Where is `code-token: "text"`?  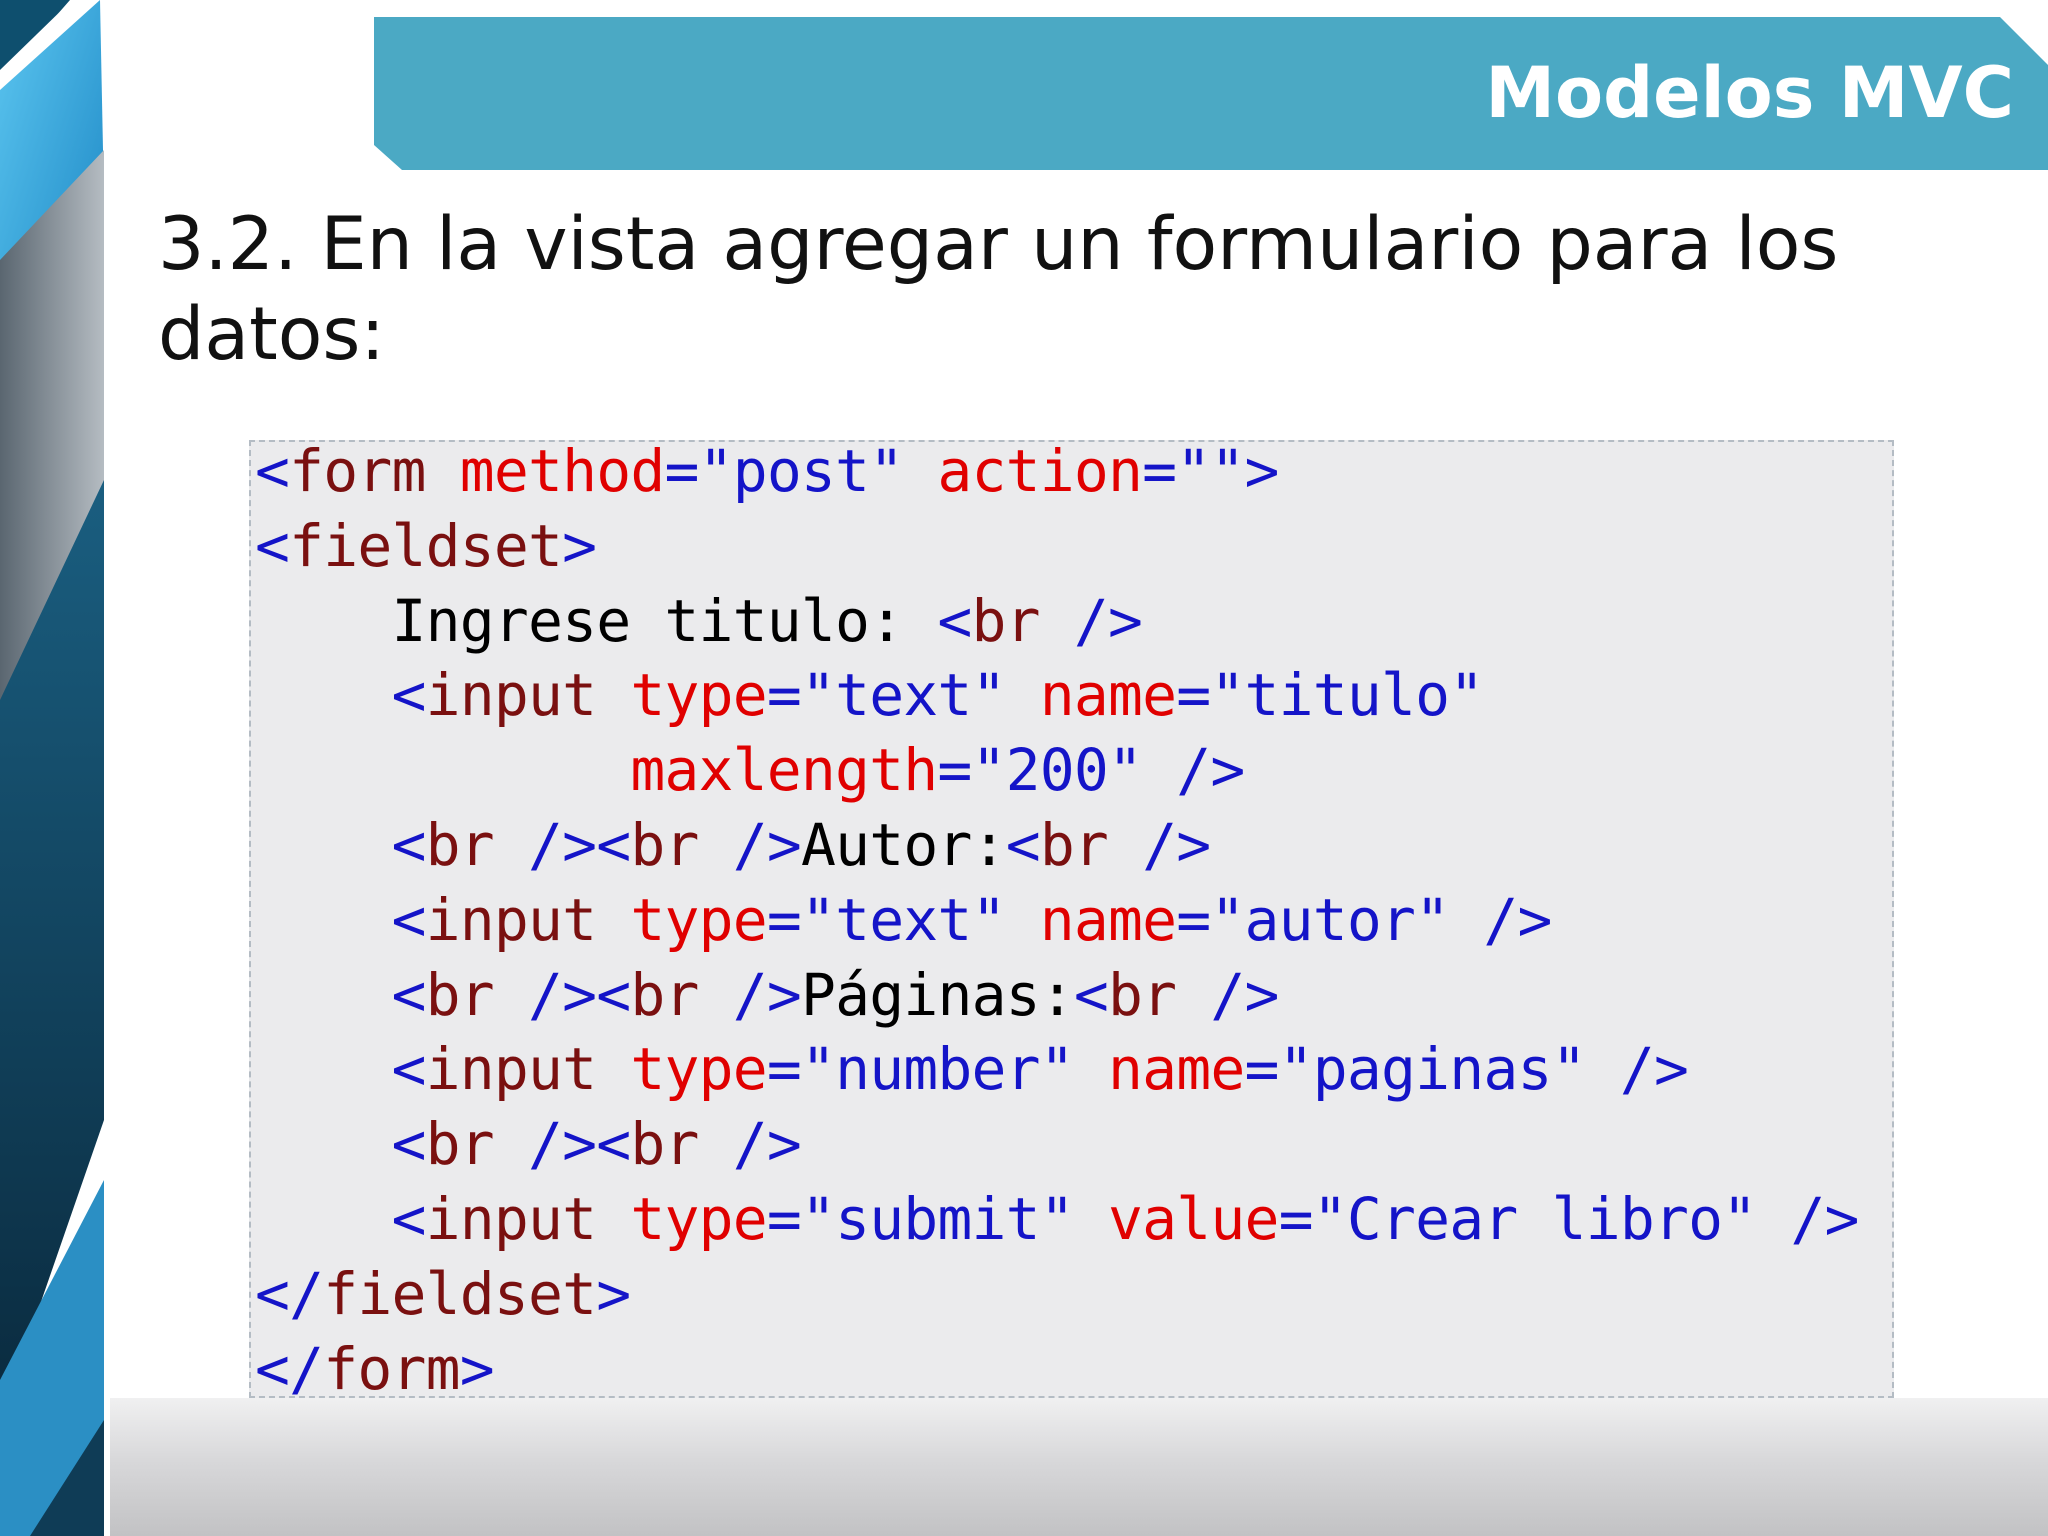 code-token: "text" is located at coordinates (903, 695).